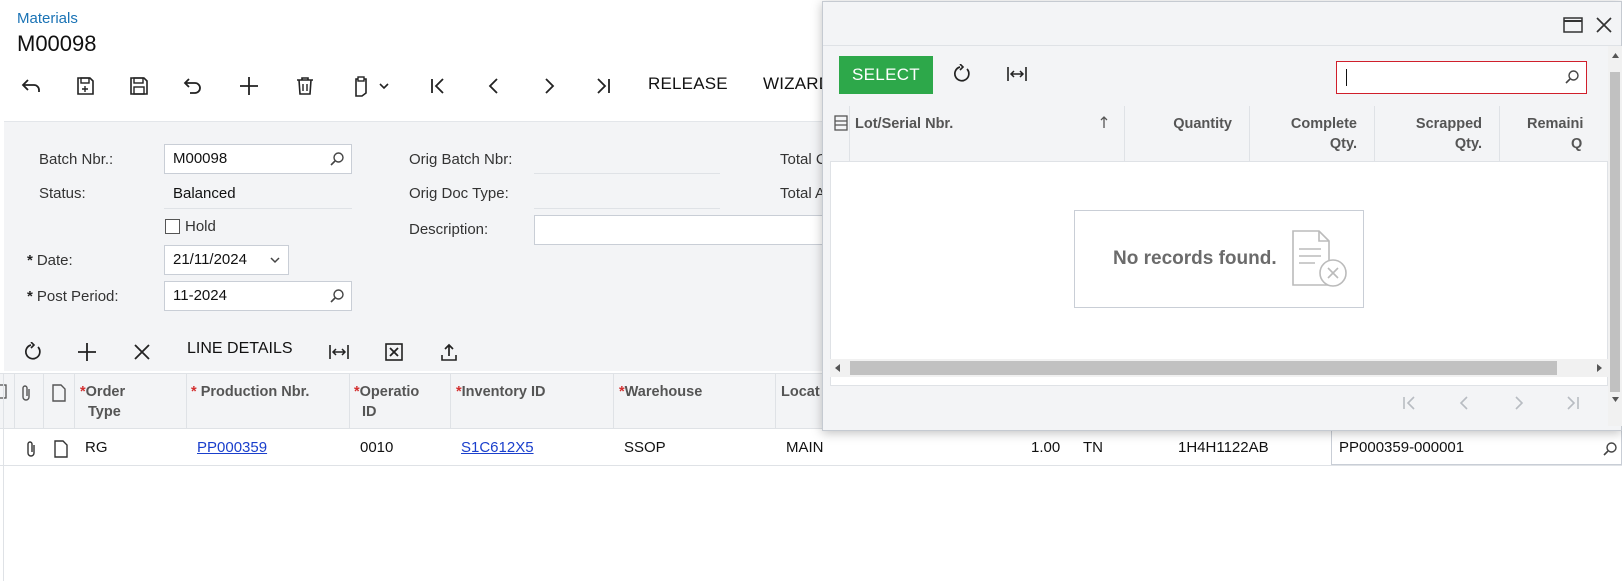 The image size is (1622, 581). What do you see at coordinates (200, 295) in the screenshot?
I see `post-period-value: 11-2024` at bounding box center [200, 295].